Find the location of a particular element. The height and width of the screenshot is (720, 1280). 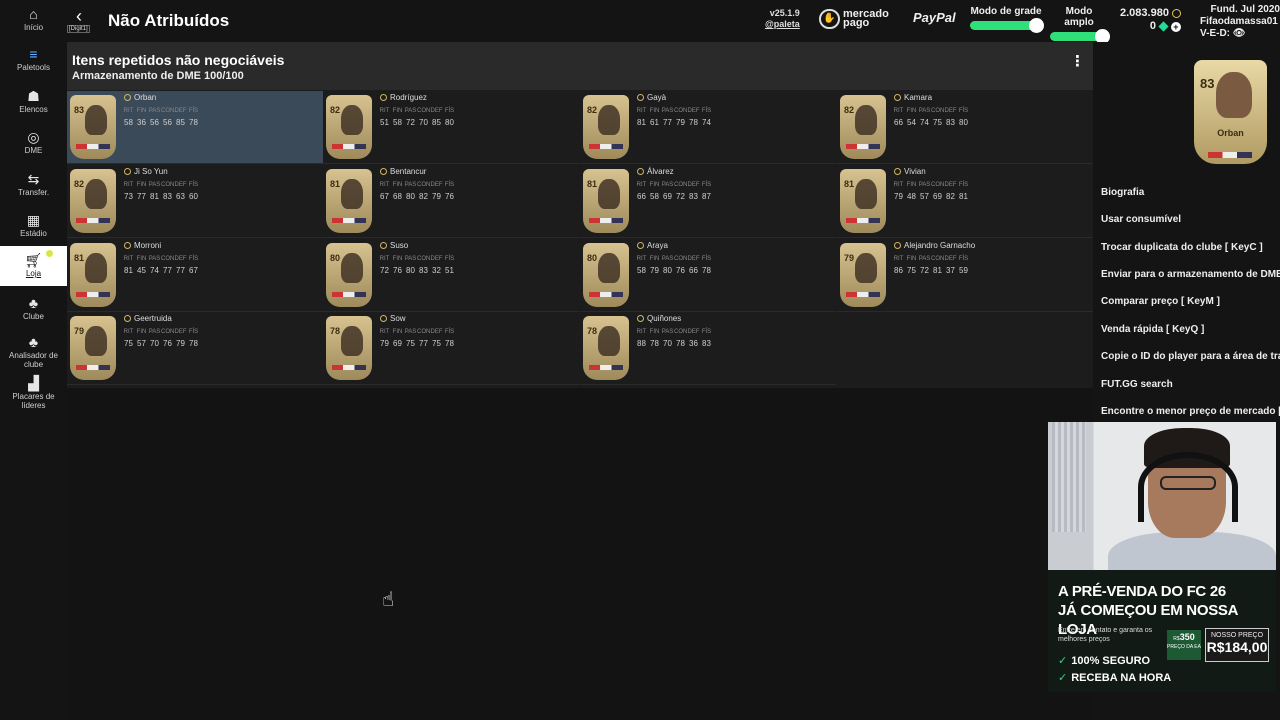

player-item: 78 Sow RIT FIN PAS CON DEF FÍS 79 69 75 77 75 78 is located at coordinates (451, 348).